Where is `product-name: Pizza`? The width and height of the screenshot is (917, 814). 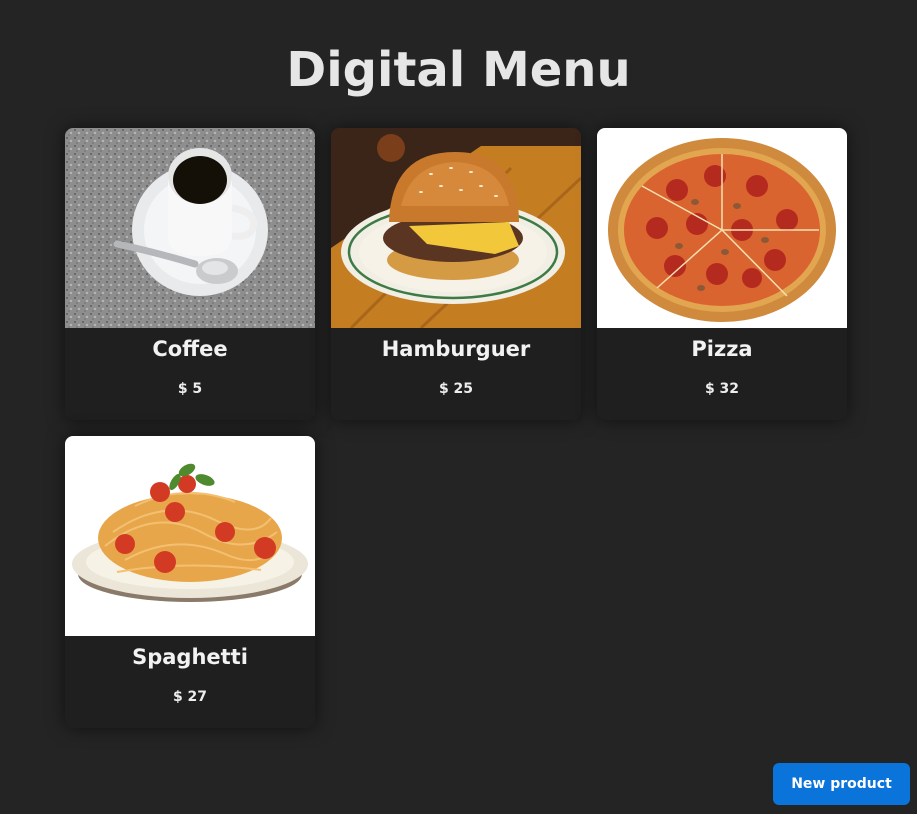
product-name: Pizza is located at coordinates (722, 349).